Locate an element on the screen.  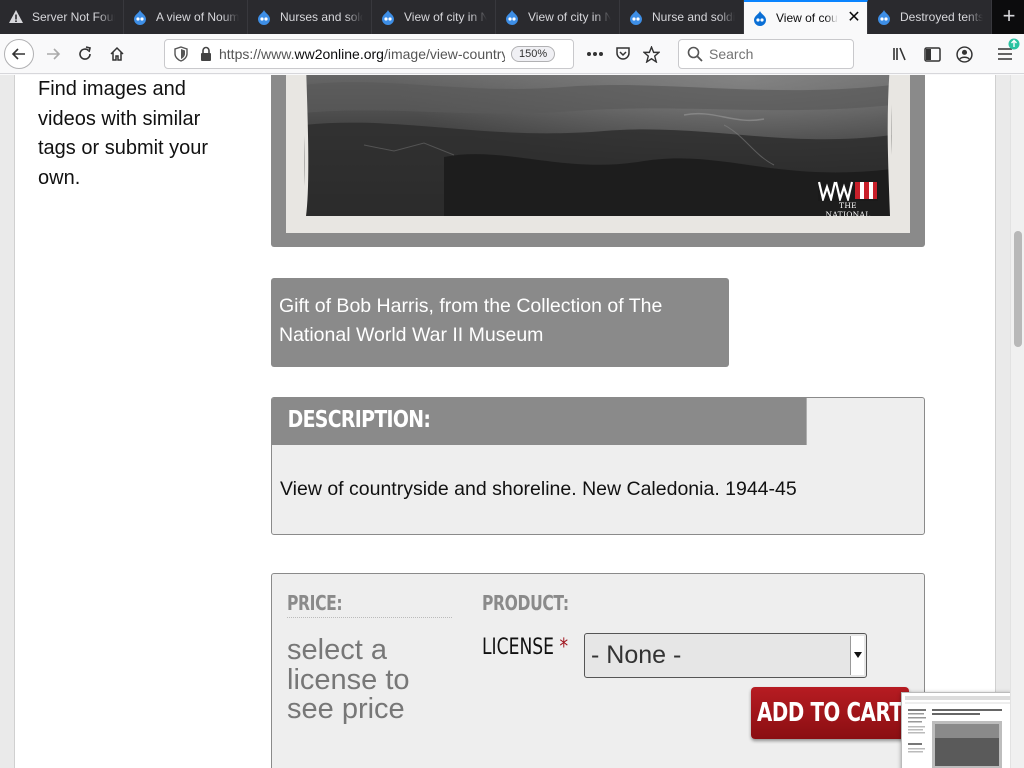
landscape-image is located at coordinates (598, 145).